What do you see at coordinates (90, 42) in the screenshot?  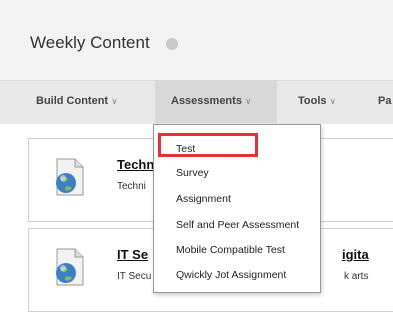 I see `page-title: Weekly Content` at bounding box center [90, 42].